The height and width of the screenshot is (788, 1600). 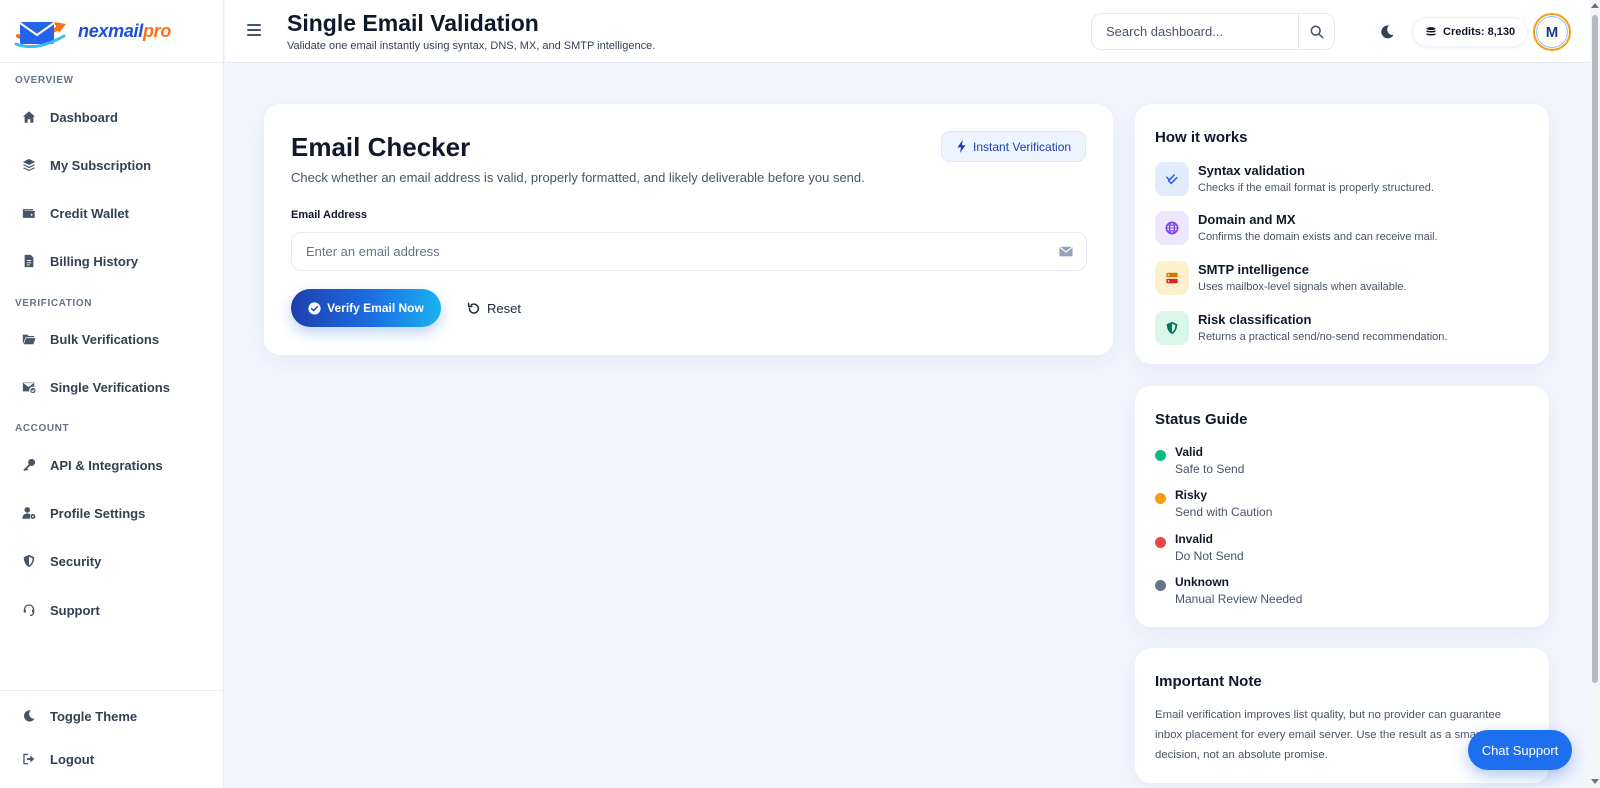 I want to click on sidebar-item-label: Security, so click(x=76, y=561).